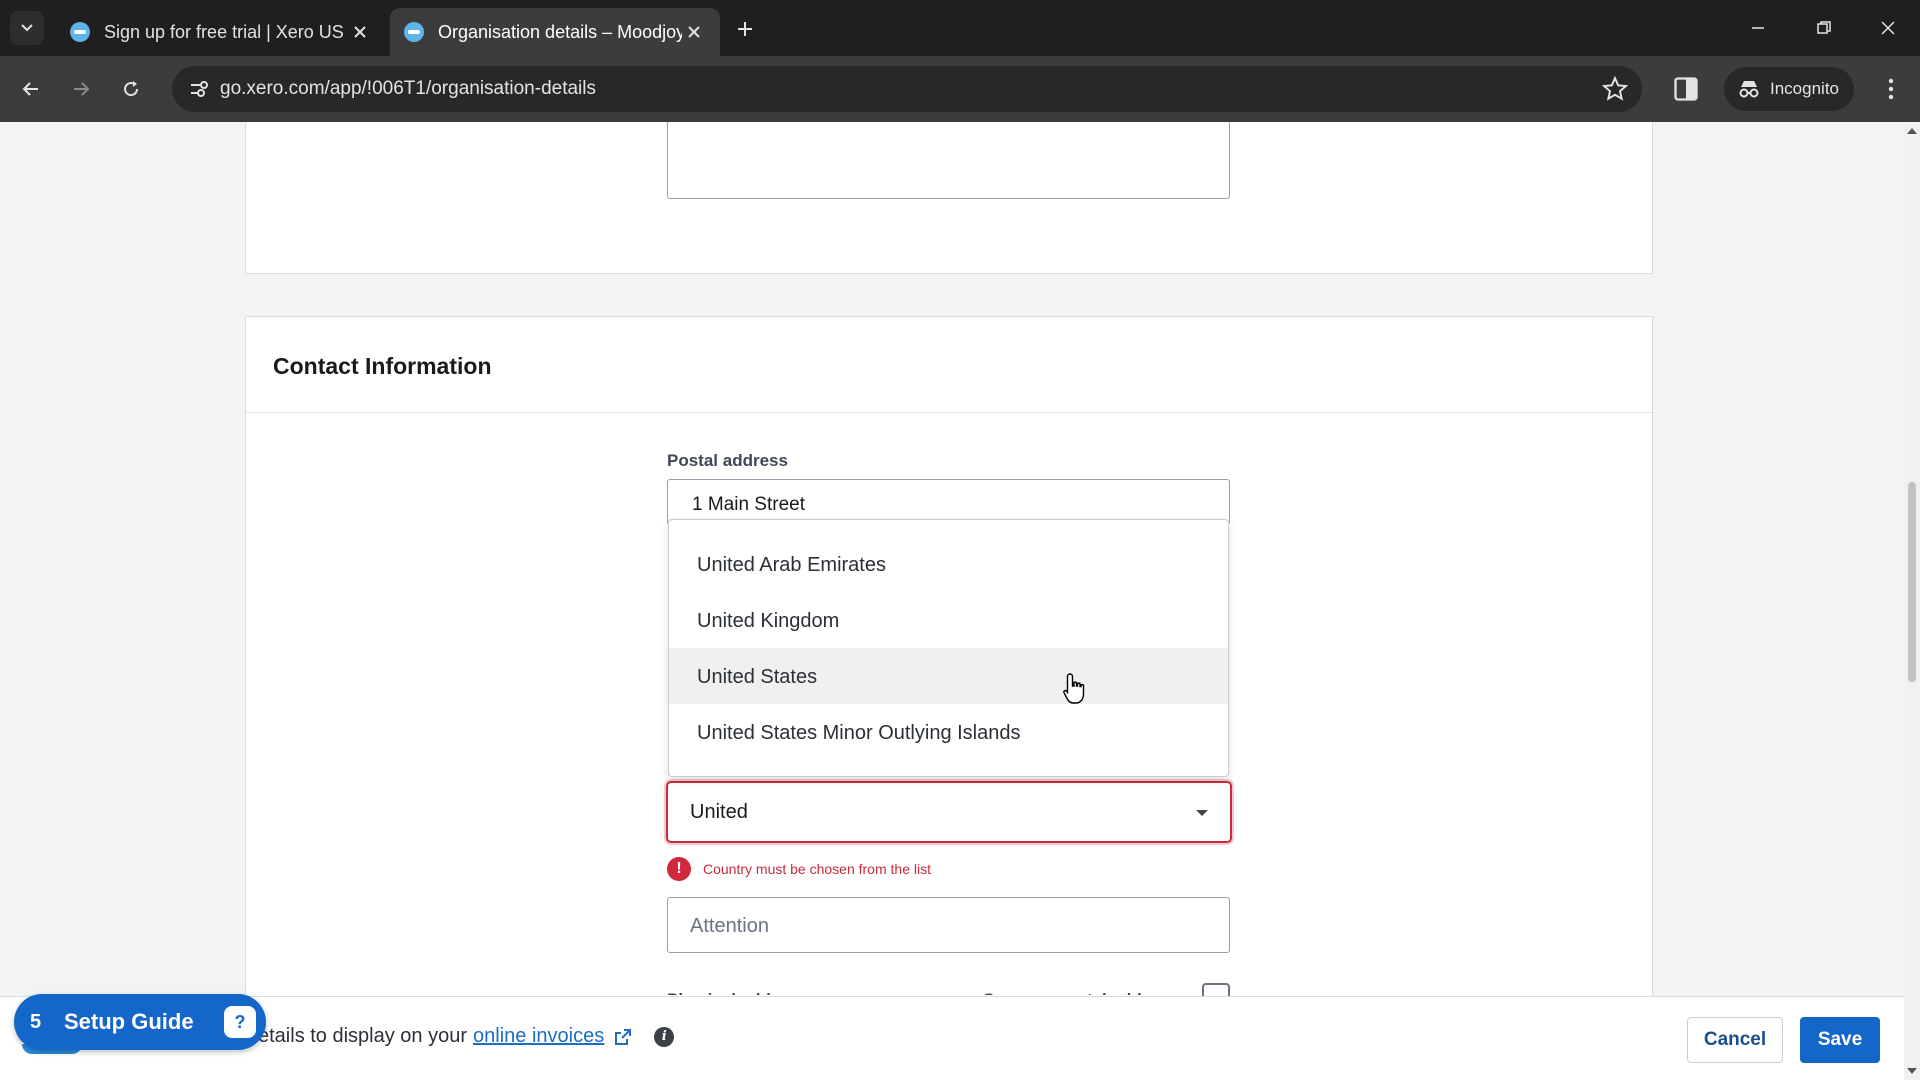  Describe the element at coordinates (1912, 582) in the screenshot. I see `scroll-thumb` at that location.